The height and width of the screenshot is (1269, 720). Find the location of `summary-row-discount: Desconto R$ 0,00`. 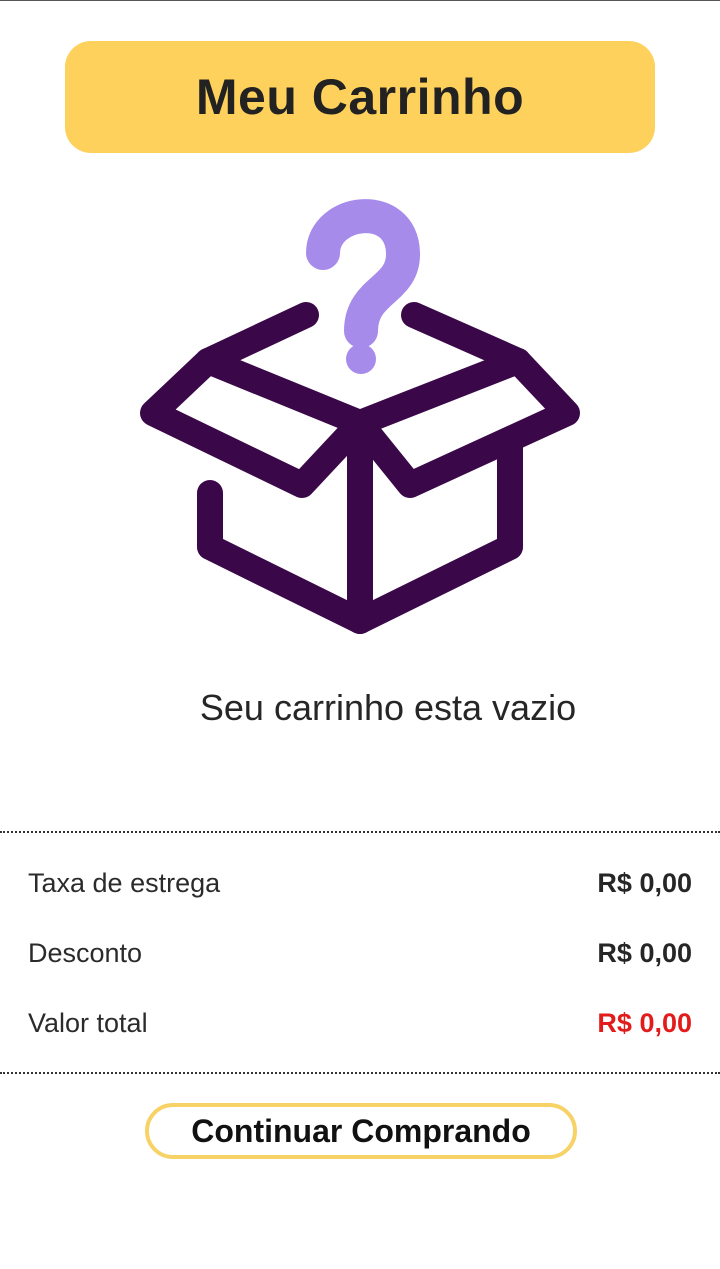

summary-row-discount: Desconto R$ 0,00 is located at coordinates (360, 953).